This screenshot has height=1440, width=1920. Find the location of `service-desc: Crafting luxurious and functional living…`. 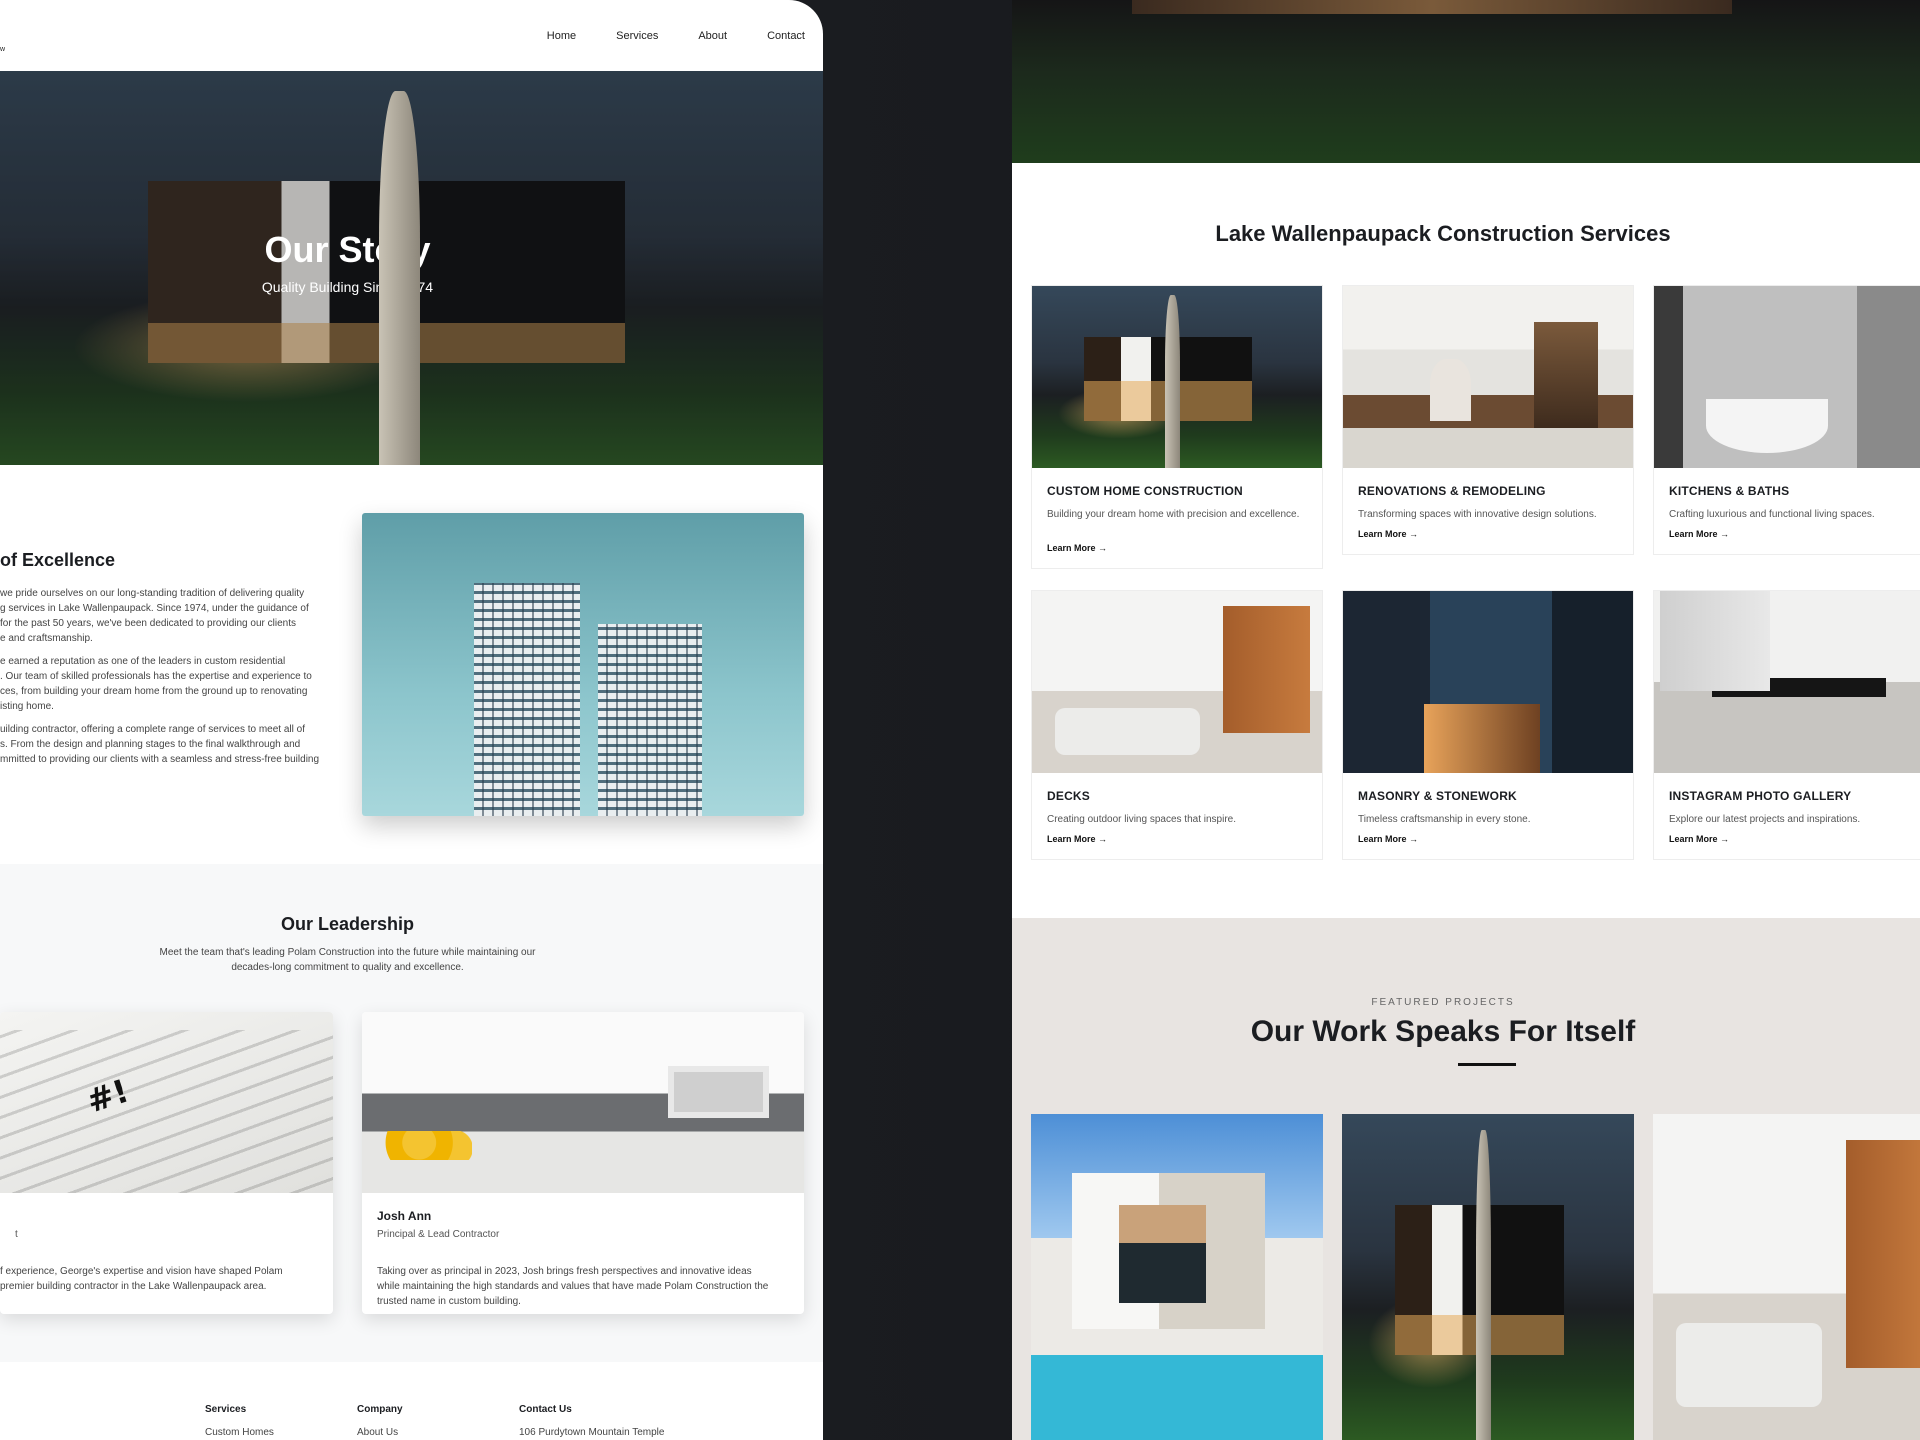

service-desc: Crafting luxurious and functional living… is located at coordinates (1772, 514).